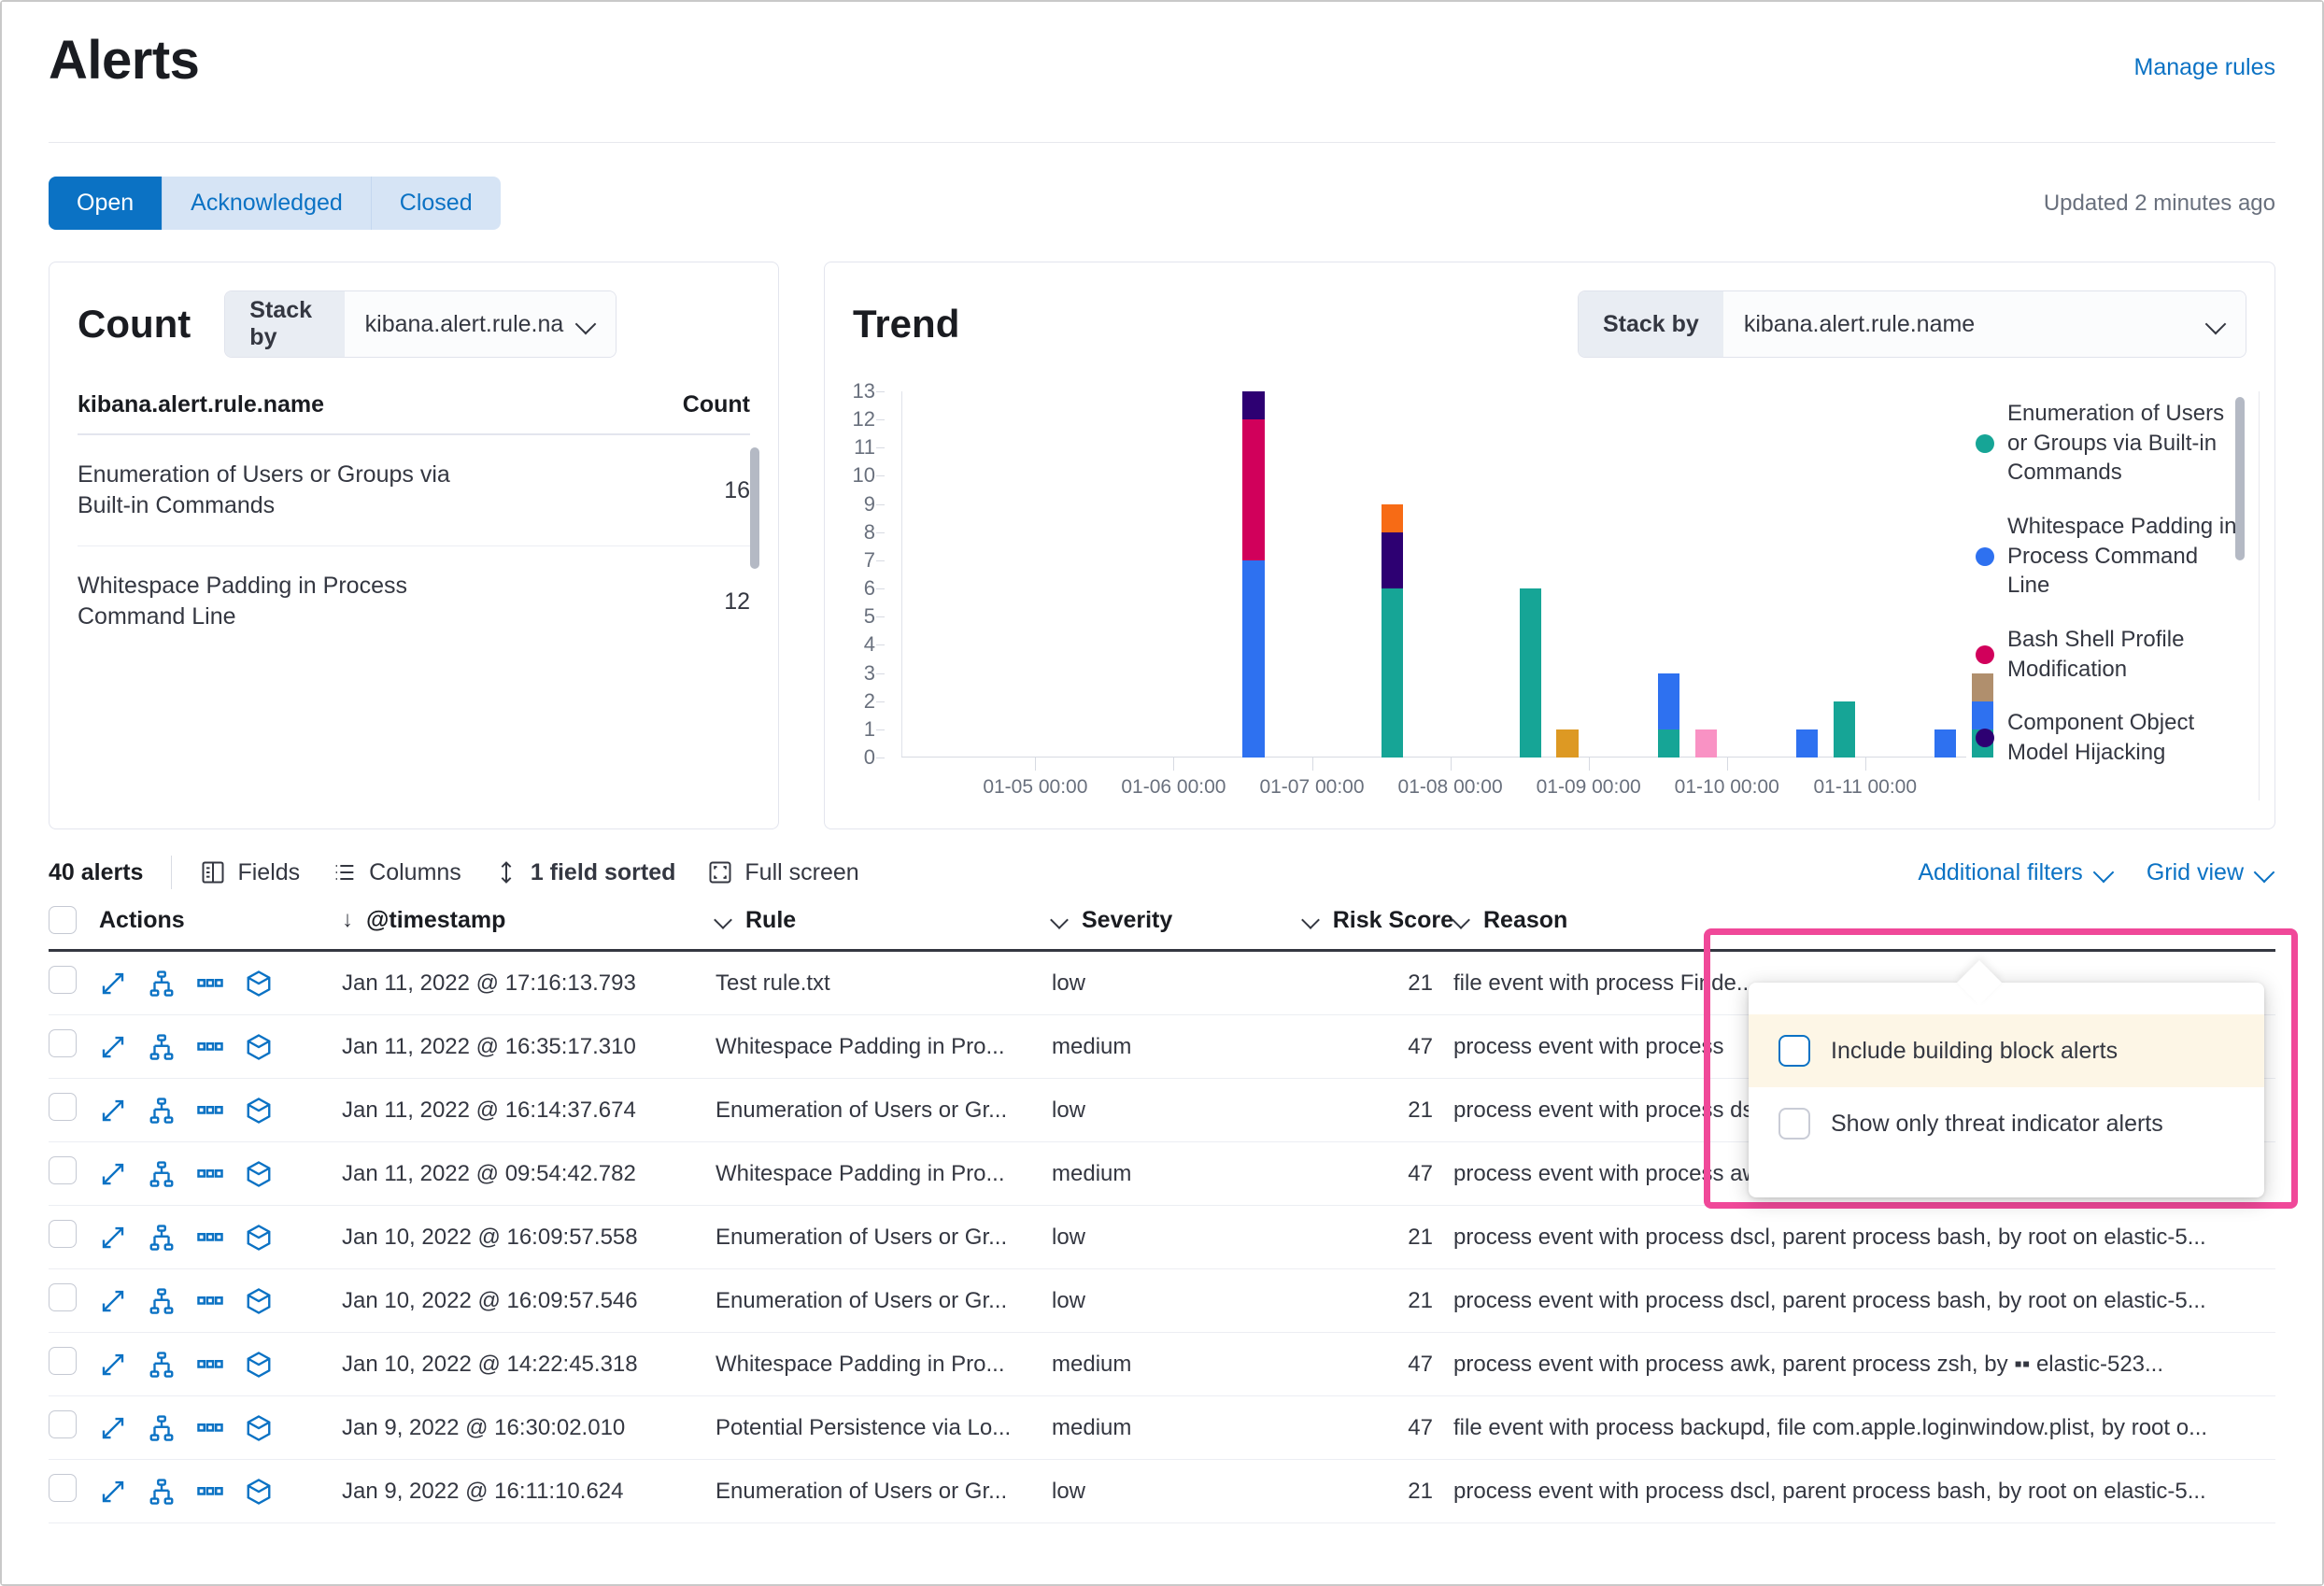 The height and width of the screenshot is (1586, 2324). Describe the element at coordinates (134, 324) in the screenshot. I see `count-panel-title: Count` at that location.